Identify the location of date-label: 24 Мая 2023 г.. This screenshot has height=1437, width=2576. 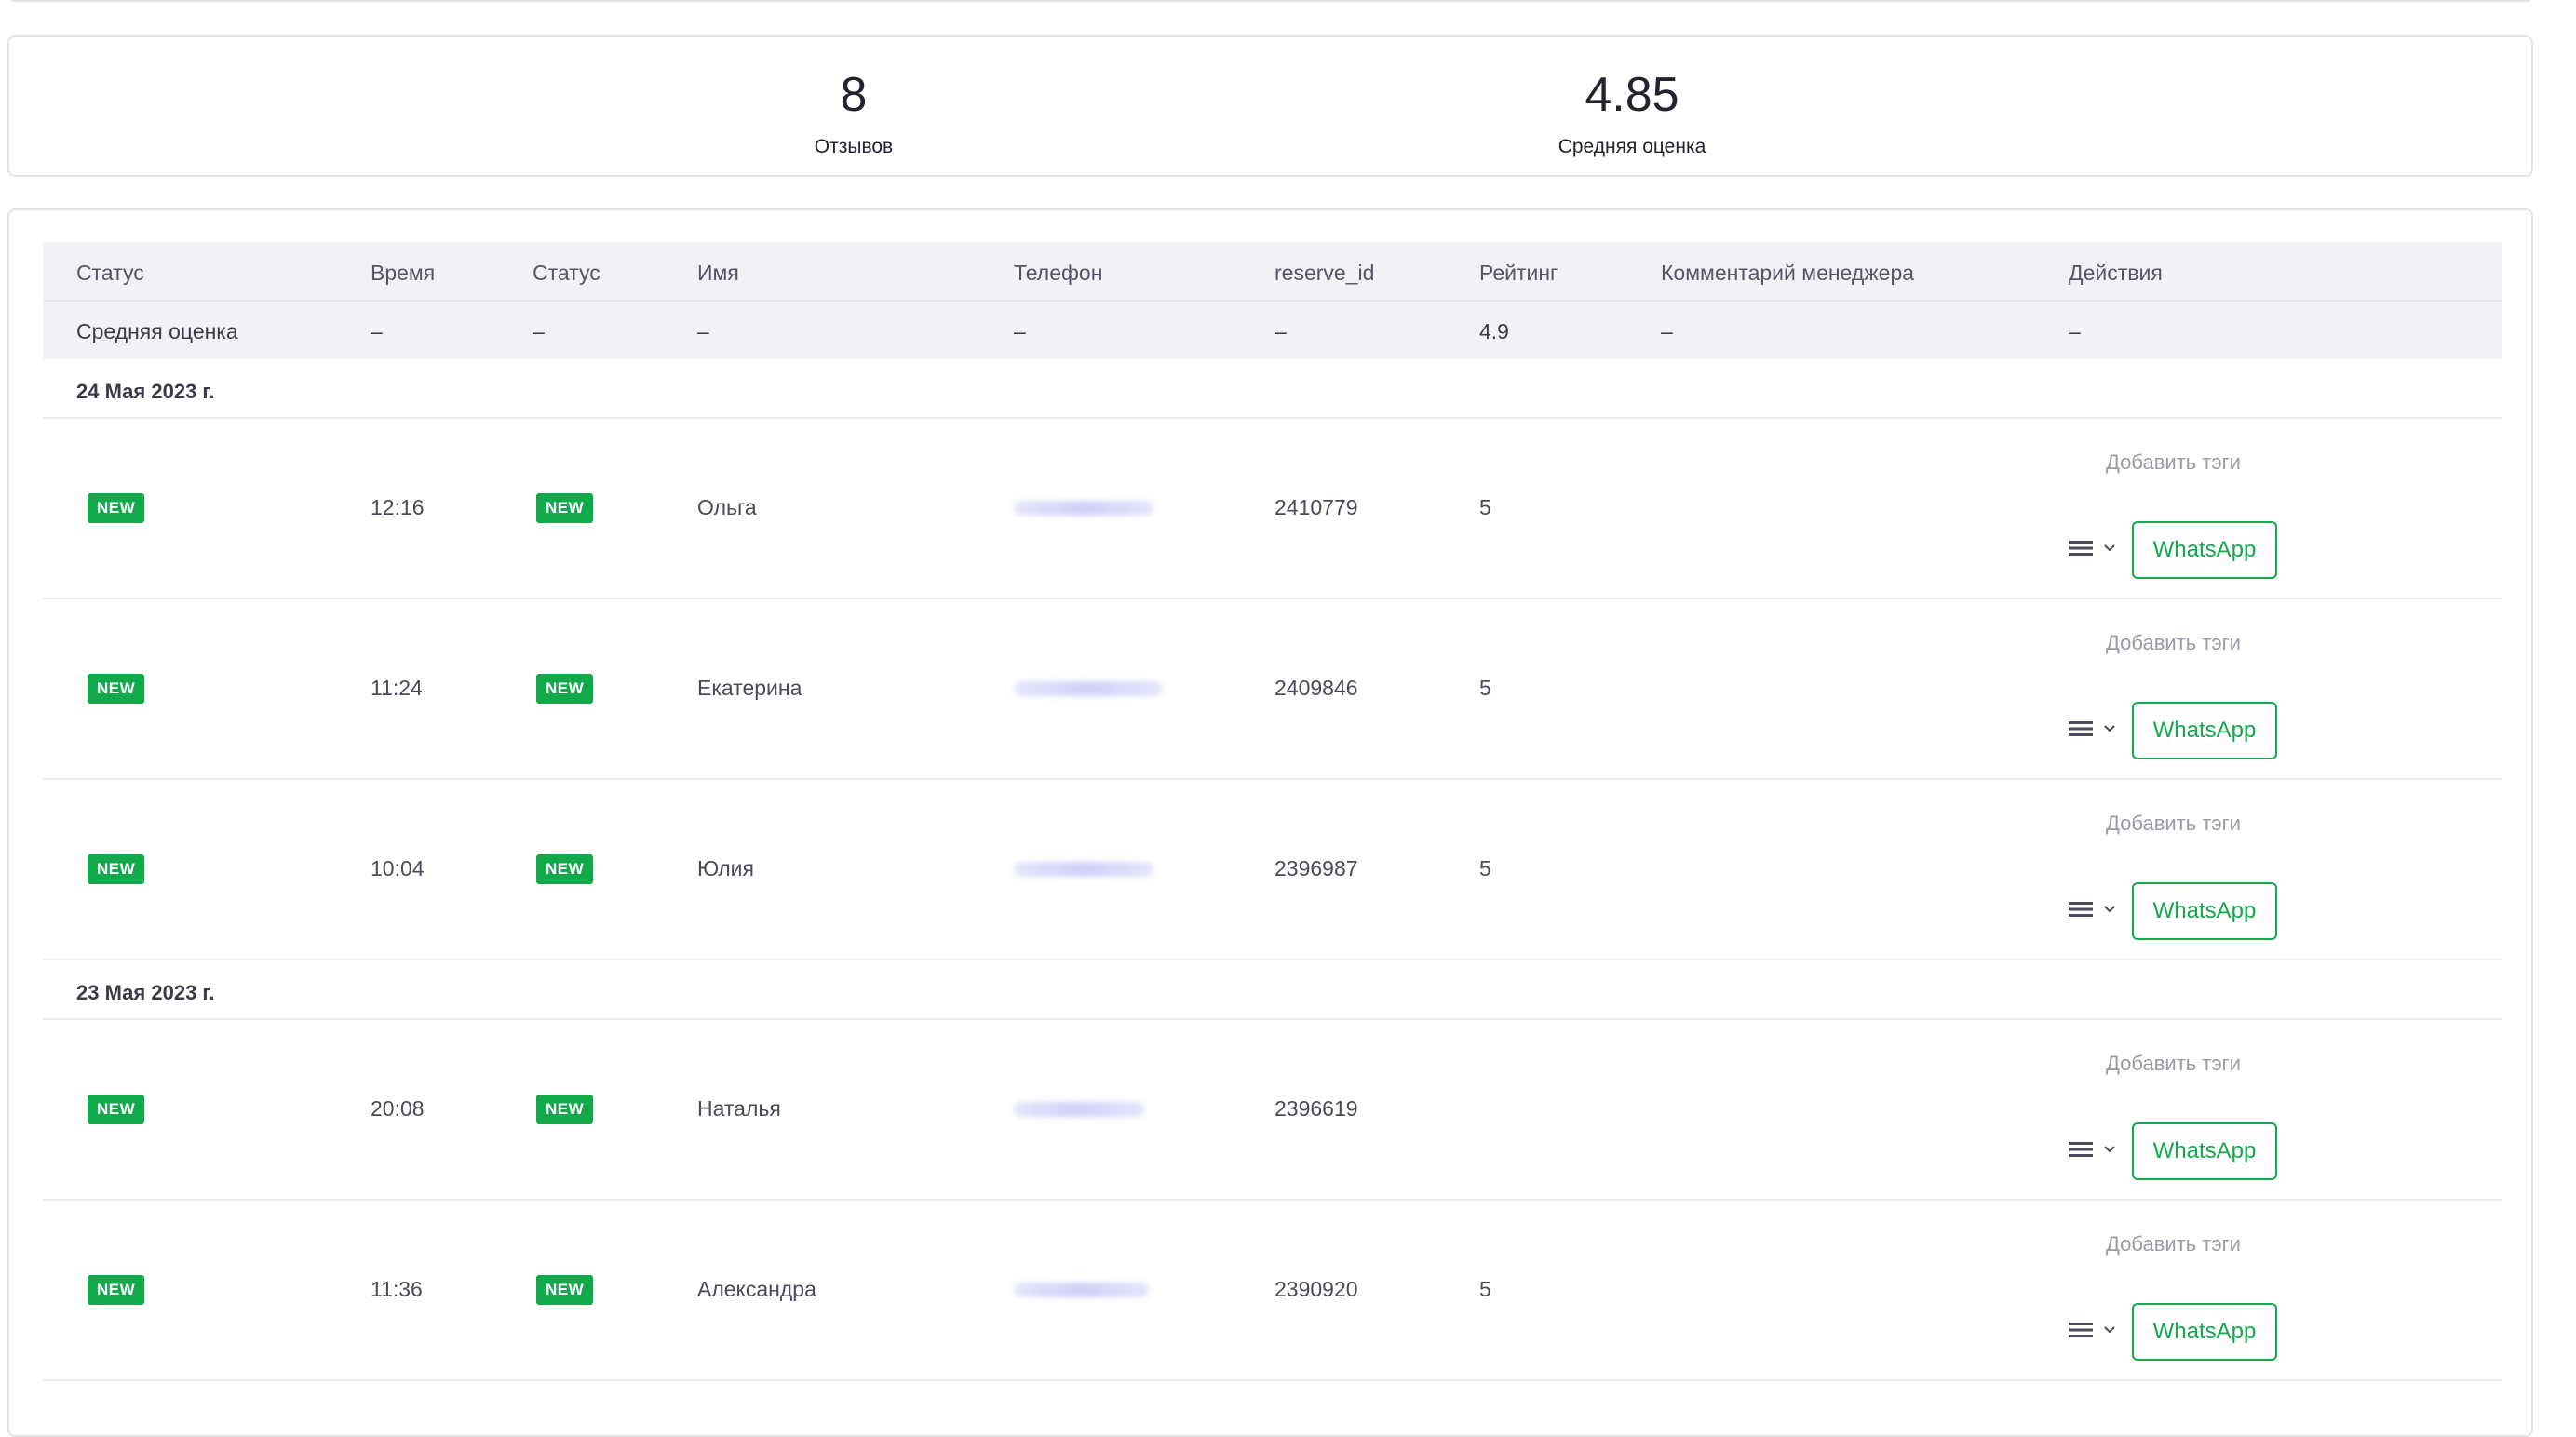
(145, 391).